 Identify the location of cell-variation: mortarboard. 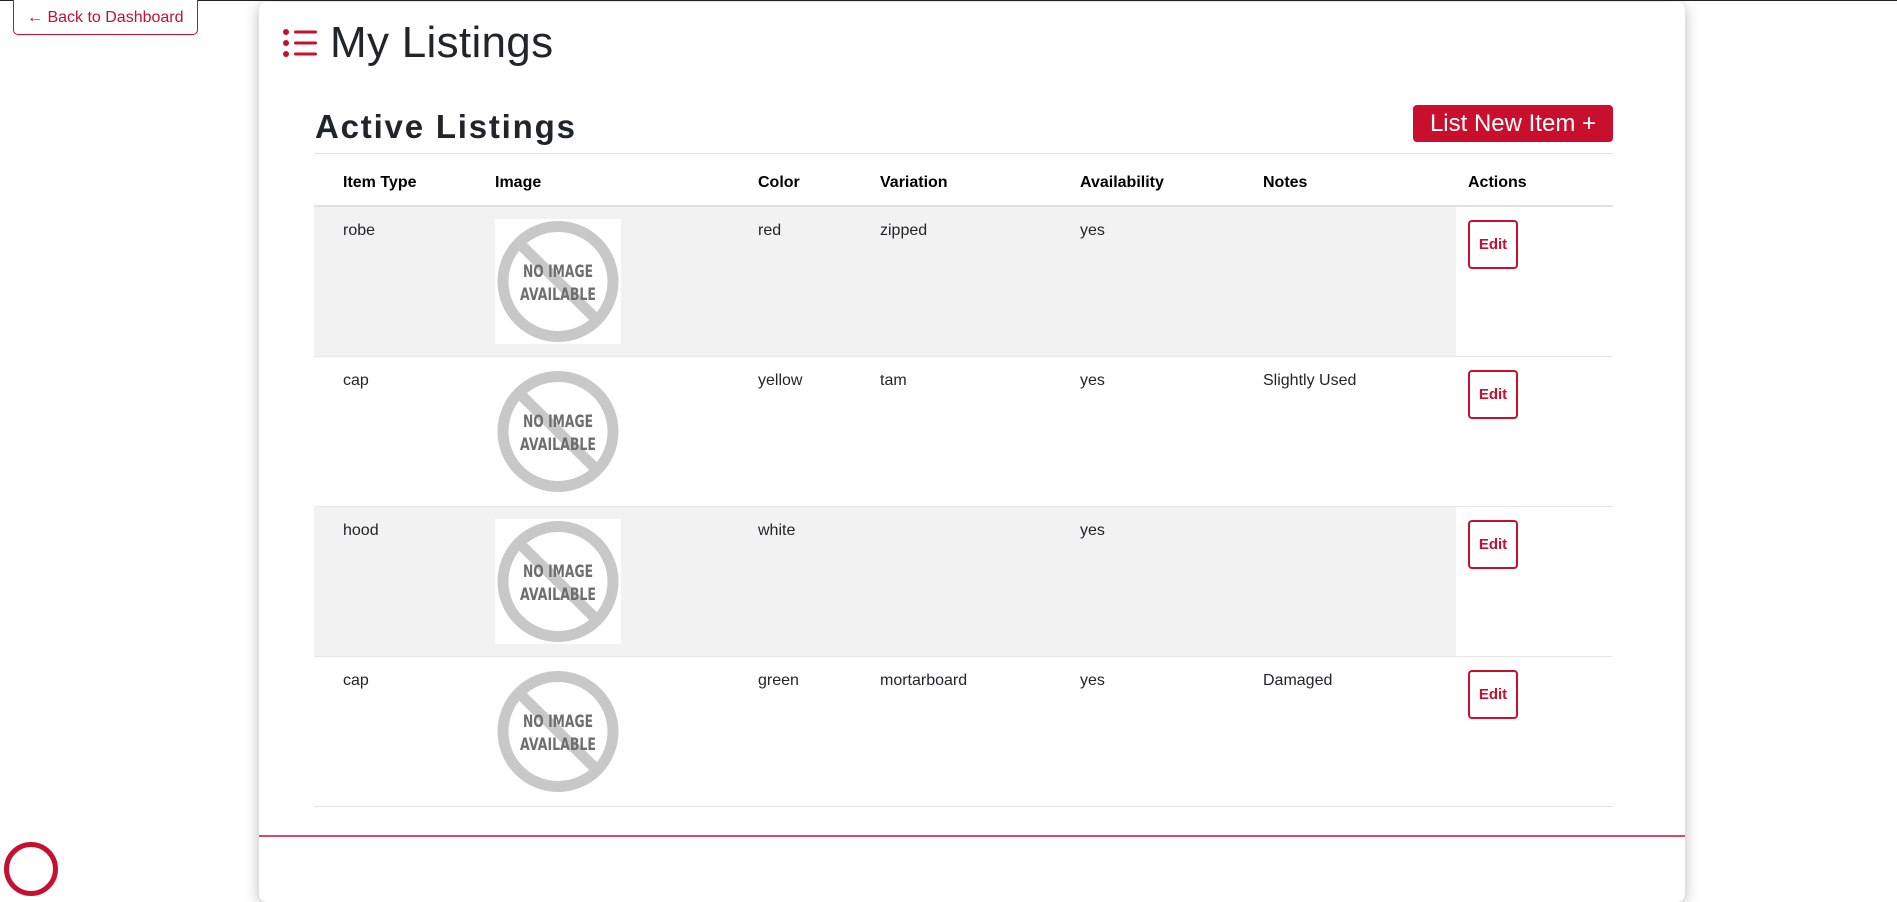
(968, 731).